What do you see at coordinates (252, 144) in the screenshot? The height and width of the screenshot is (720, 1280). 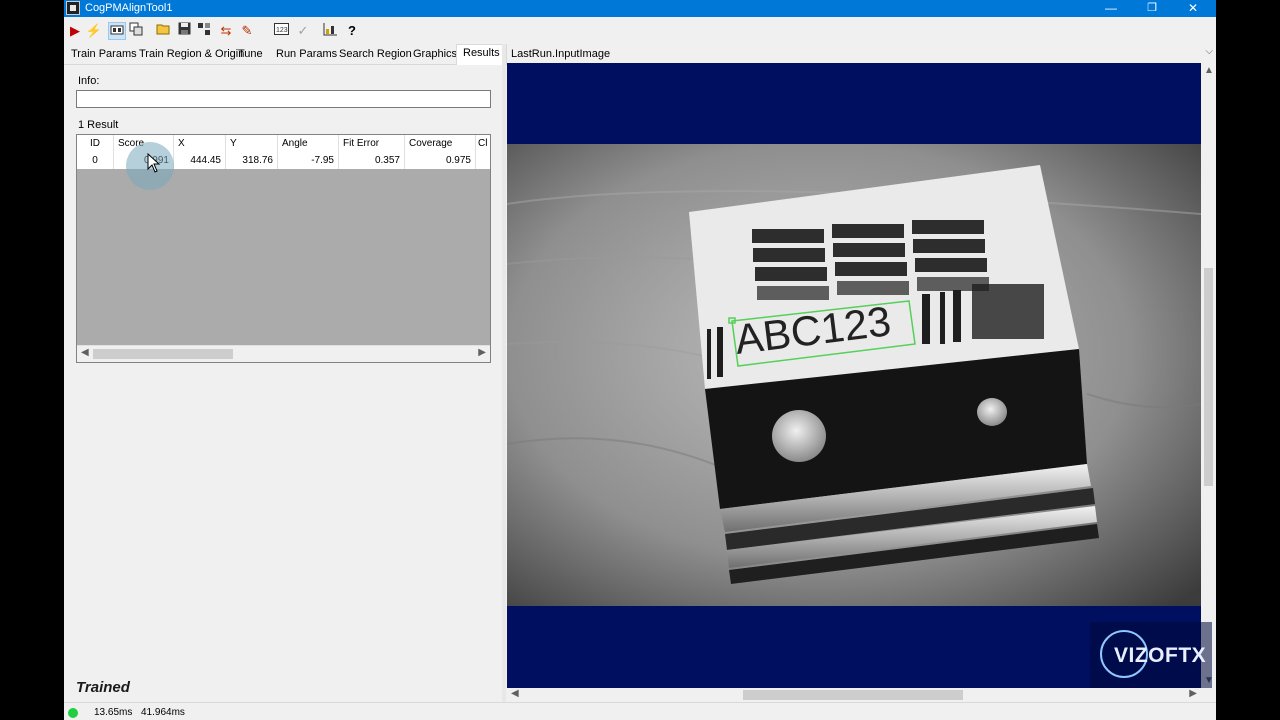 I see `column-header-y: Y` at bounding box center [252, 144].